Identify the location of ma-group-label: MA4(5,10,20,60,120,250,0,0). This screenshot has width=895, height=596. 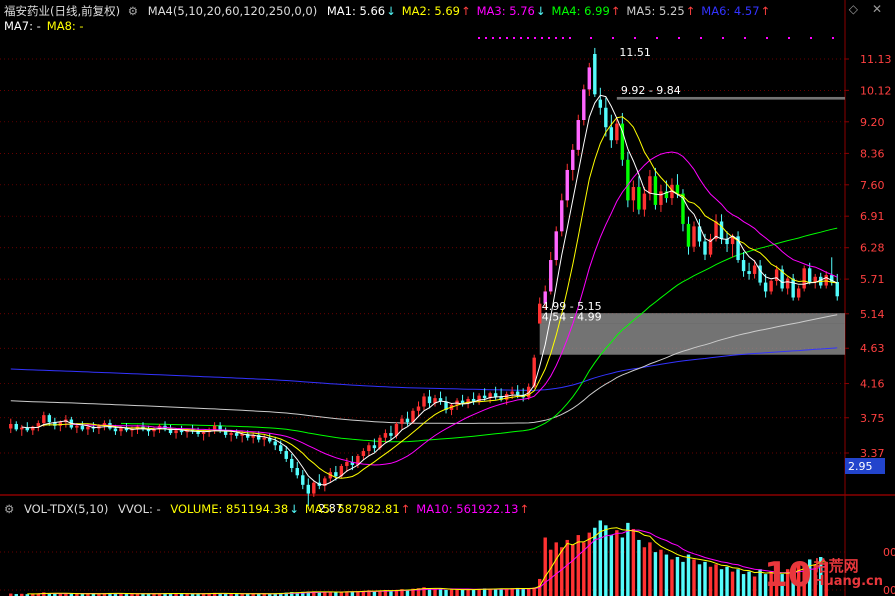
(232, 11).